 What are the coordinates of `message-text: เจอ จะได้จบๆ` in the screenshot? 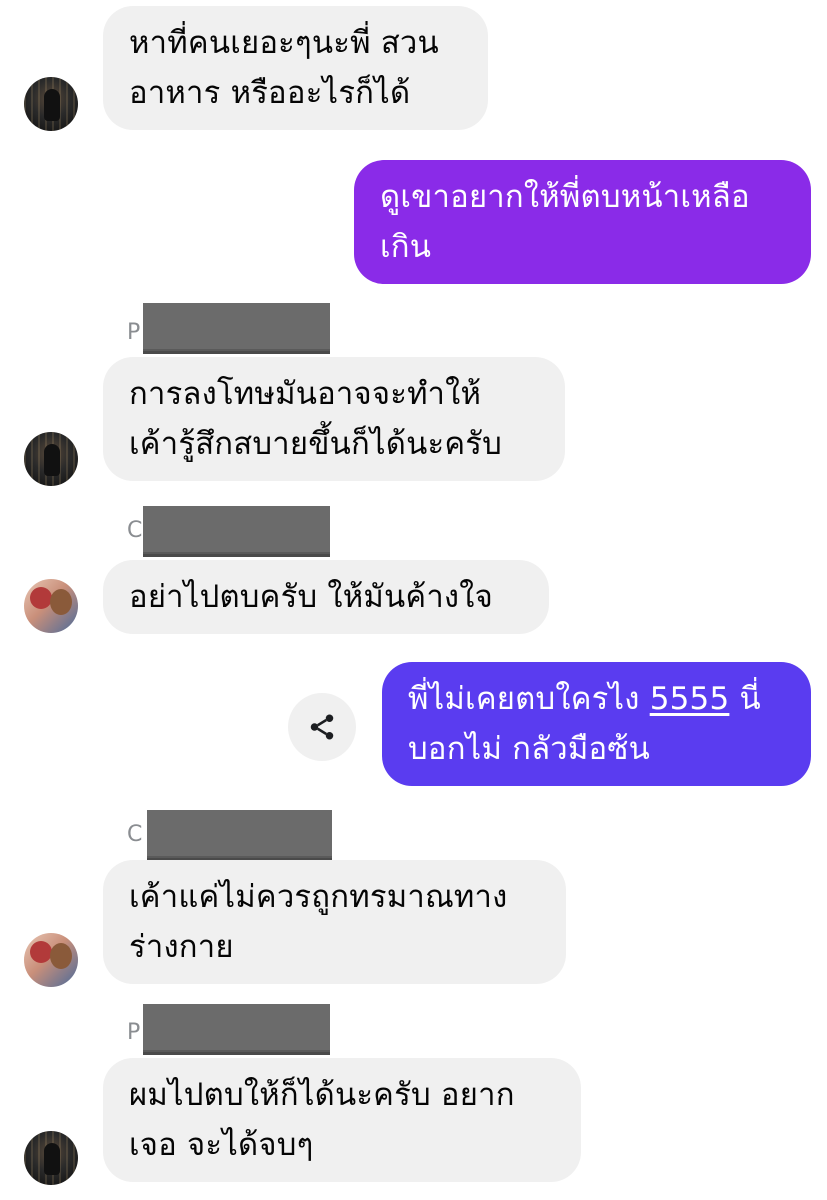 It's located at (221, 1145).